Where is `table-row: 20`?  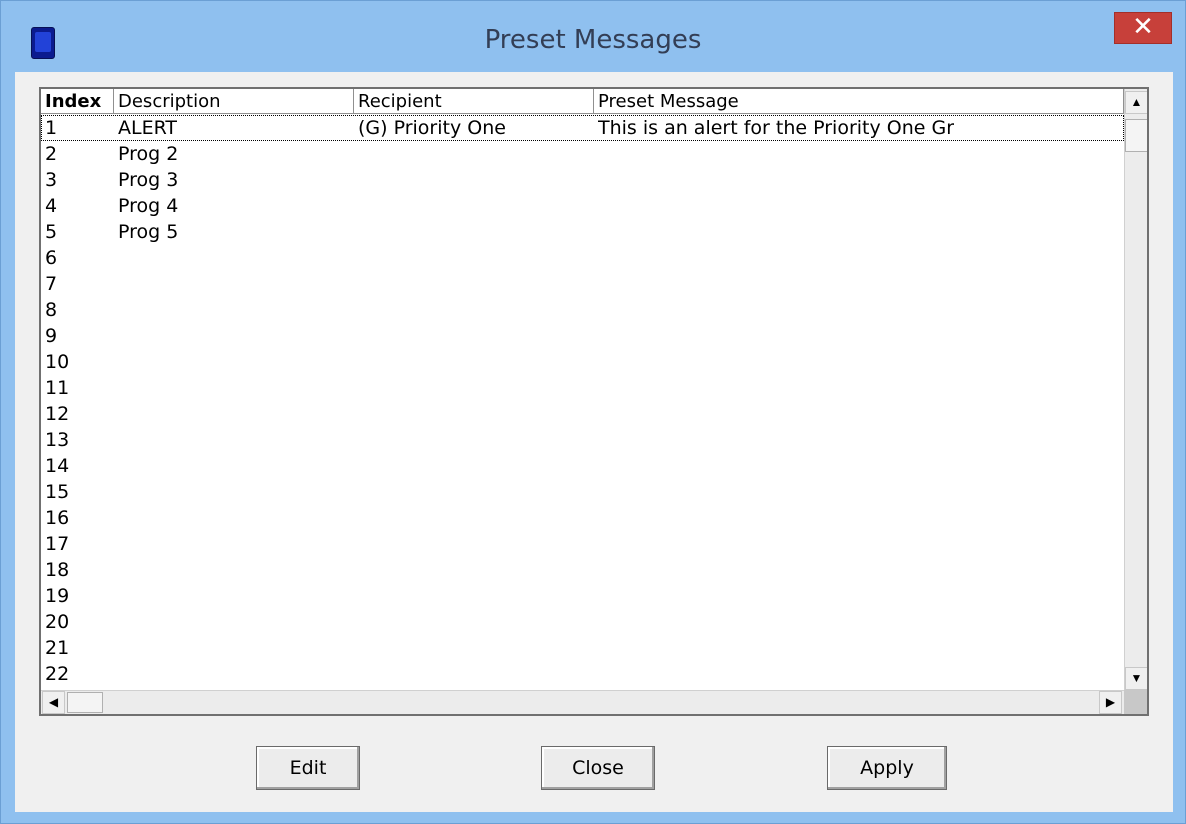 table-row: 20 is located at coordinates (582, 622).